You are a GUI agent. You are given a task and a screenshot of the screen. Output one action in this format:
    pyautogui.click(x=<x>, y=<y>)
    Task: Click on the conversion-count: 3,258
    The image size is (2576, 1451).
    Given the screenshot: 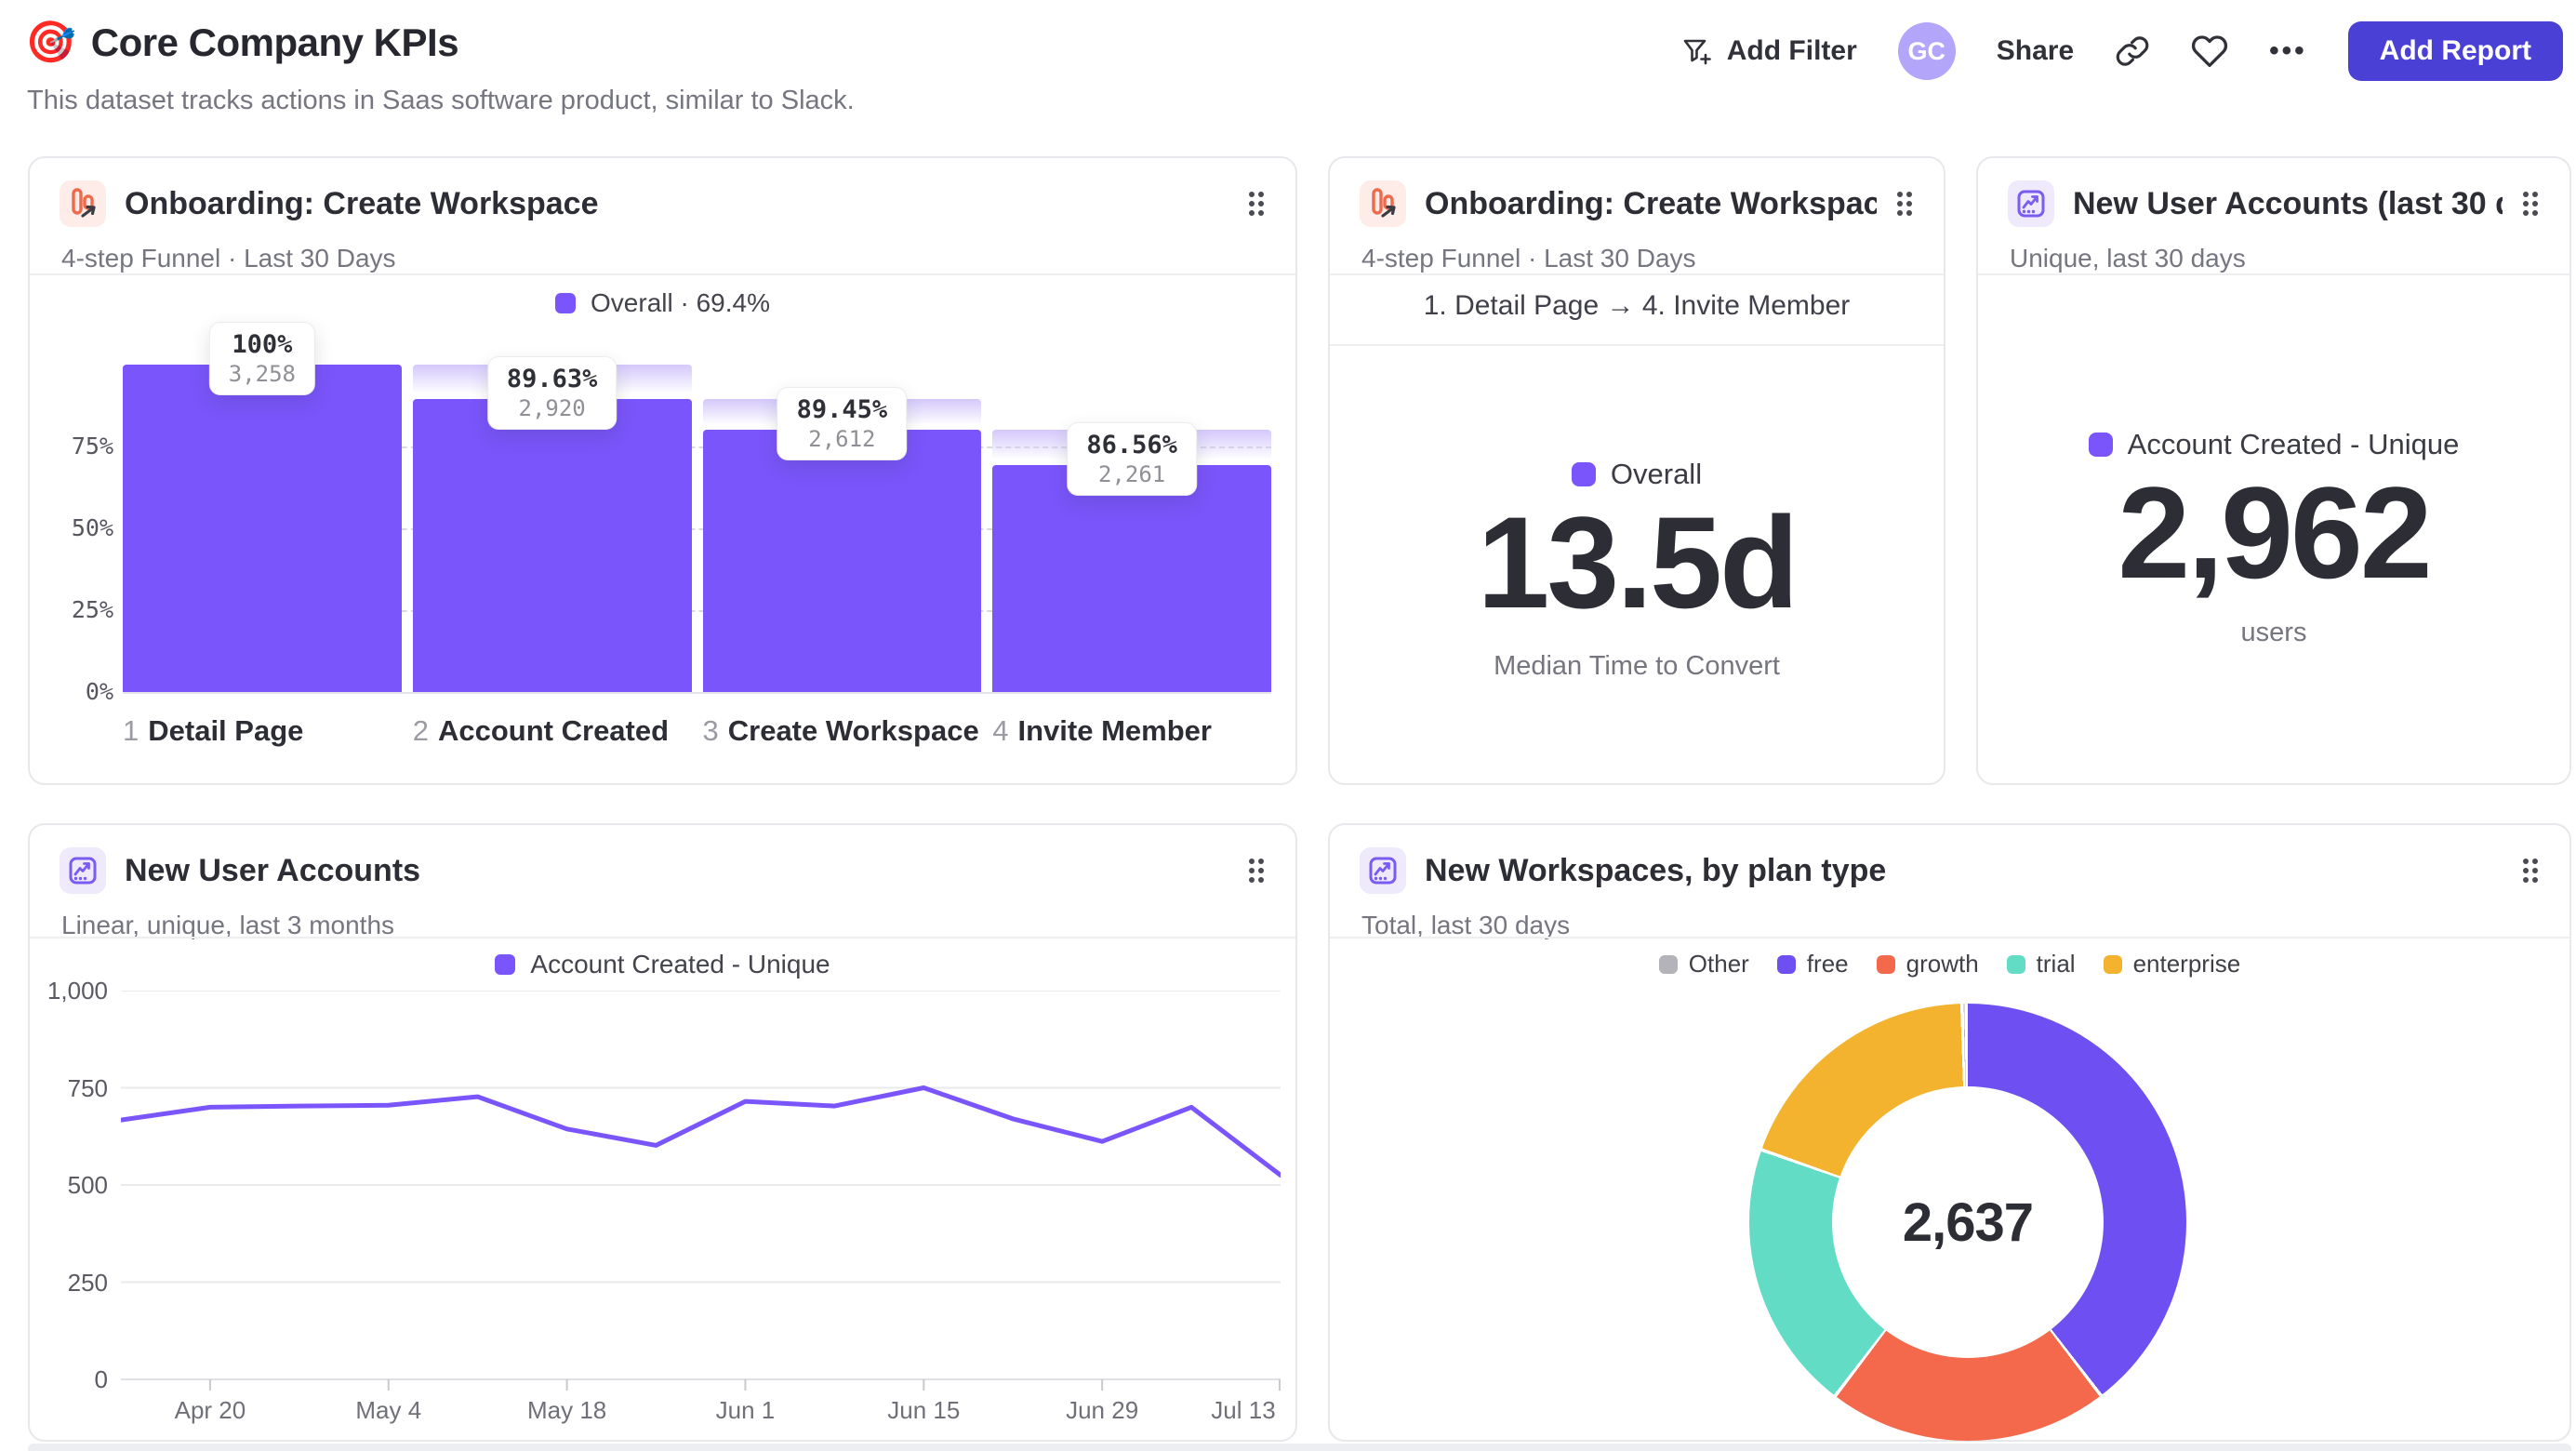 What is the action you would take?
    pyautogui.click(x=262, y=374)
    